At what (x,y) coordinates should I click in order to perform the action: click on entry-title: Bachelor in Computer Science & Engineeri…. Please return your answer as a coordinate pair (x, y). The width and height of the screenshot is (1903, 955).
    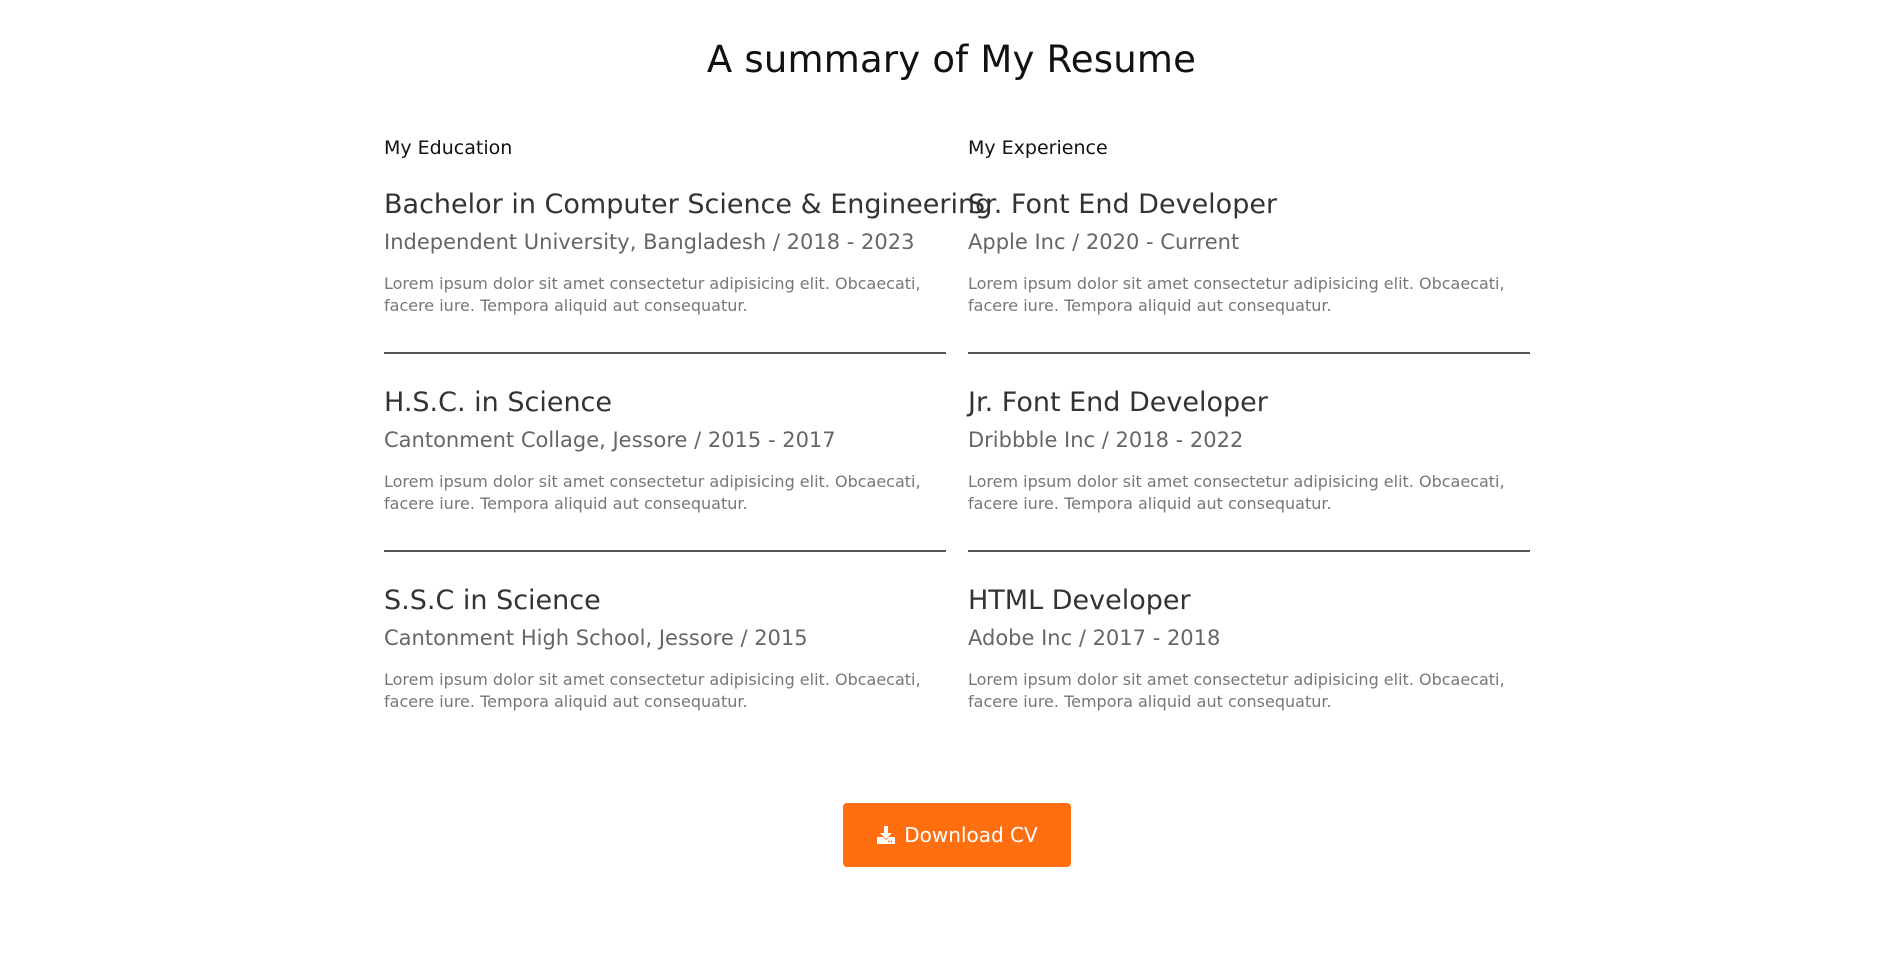
    Looking at the image, I should click on (688, 204).